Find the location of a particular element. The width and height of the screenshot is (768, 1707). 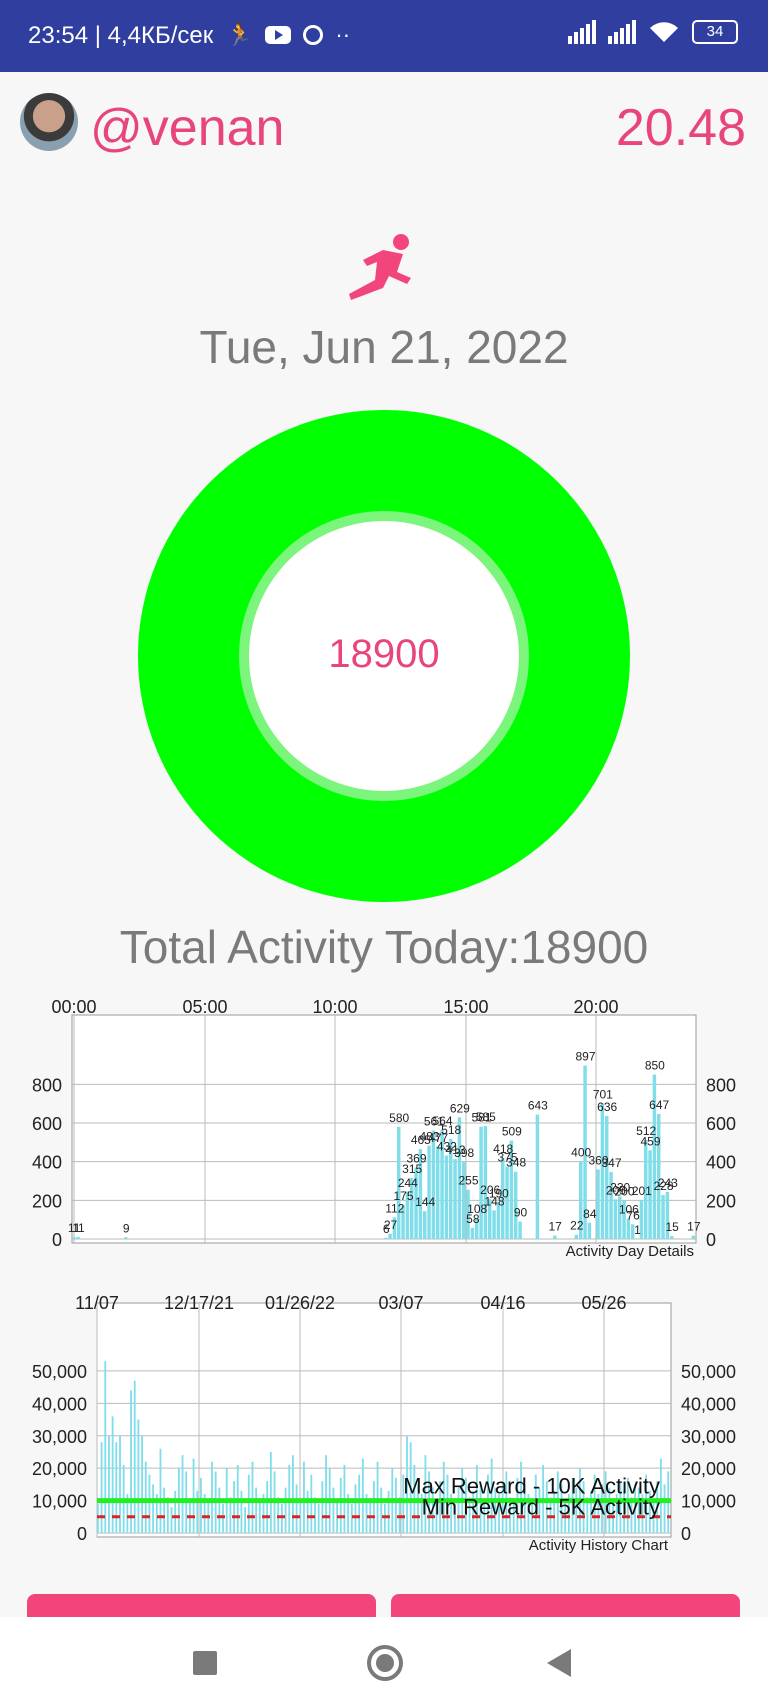

wifi-icon is located at coordinates (664, 32).